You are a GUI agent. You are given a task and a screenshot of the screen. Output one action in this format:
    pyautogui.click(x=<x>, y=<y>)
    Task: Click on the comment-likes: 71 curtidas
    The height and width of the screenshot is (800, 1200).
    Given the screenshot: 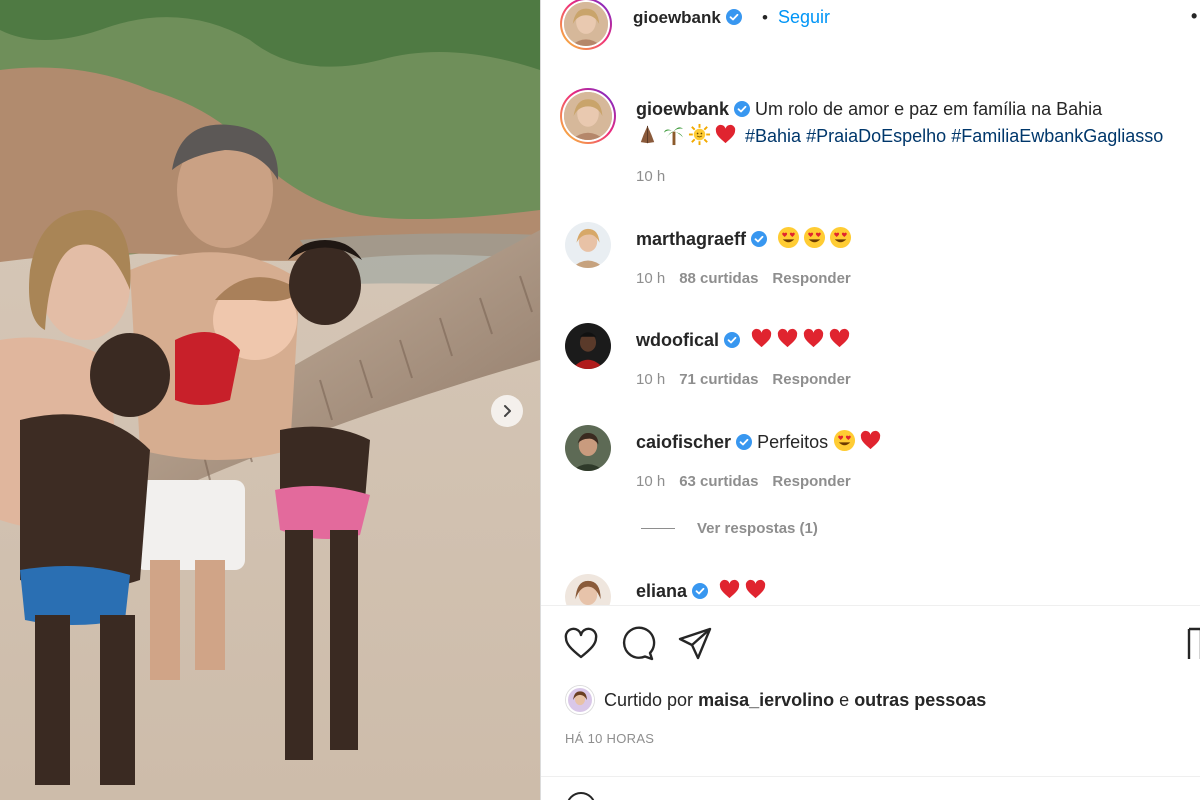 What is the action you would take?
    pyautogui.click(x=718, y=379)
    